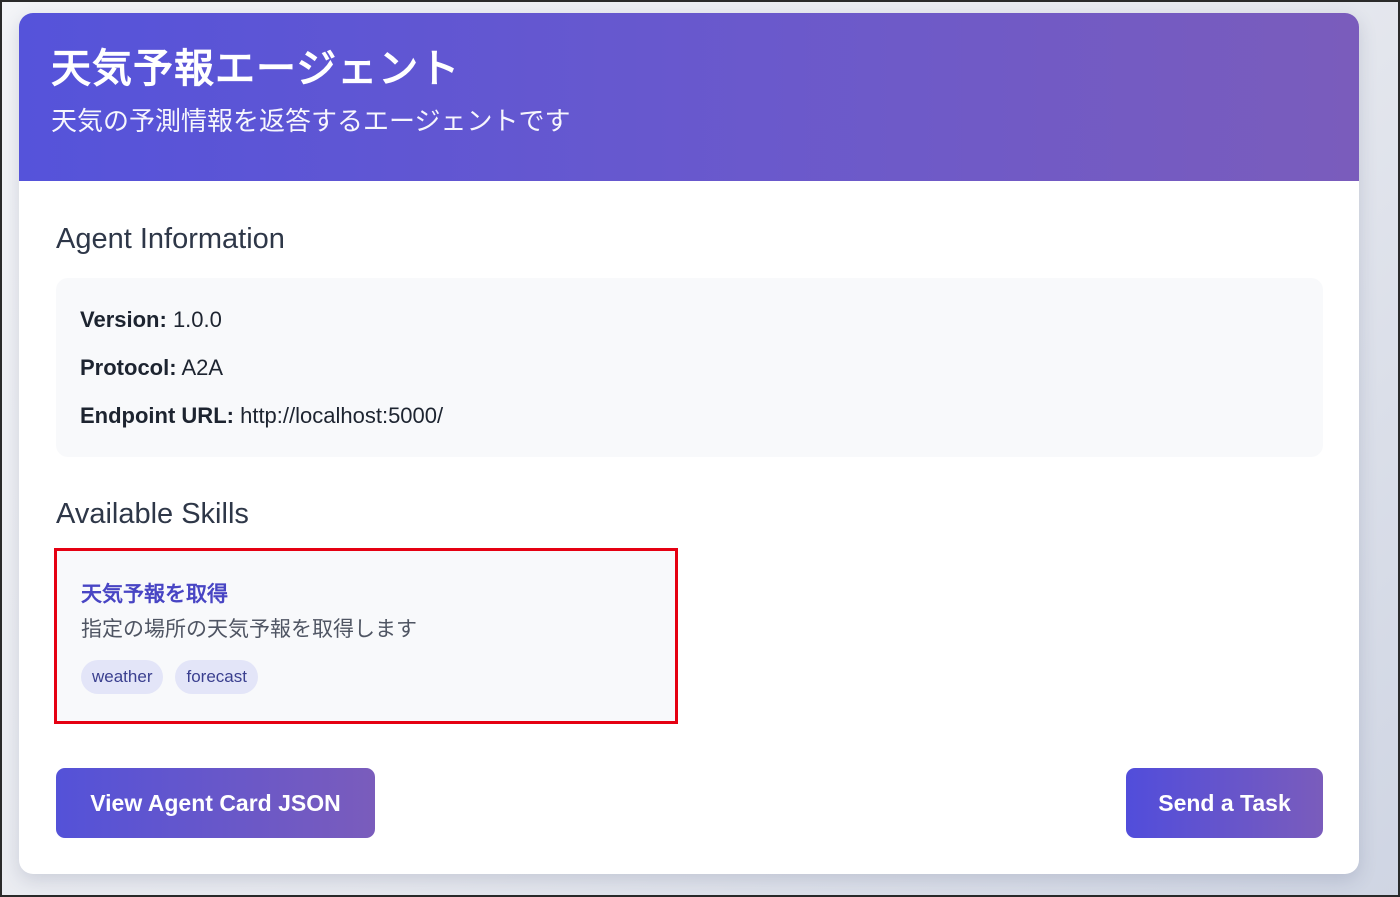  I want to click on send-task-button: Send a Task, so click(1224, 803).